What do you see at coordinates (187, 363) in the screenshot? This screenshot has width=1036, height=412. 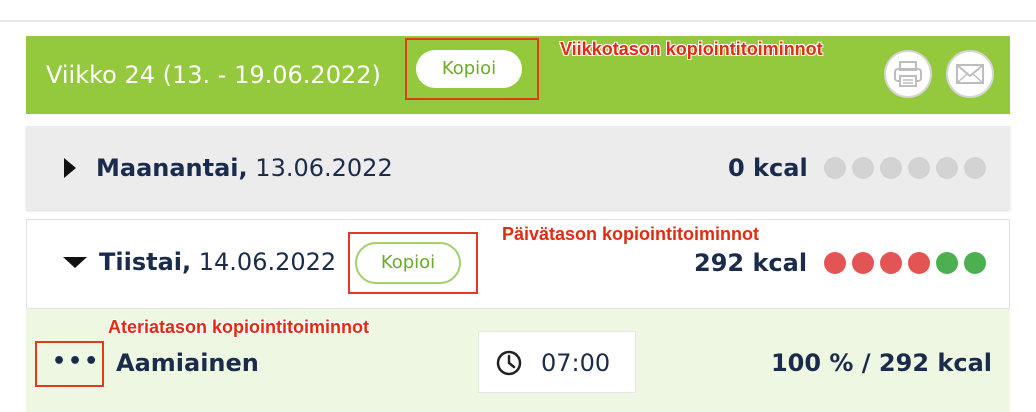 I see `meal-name: Aamiainen` at bounding box center [187, 363].